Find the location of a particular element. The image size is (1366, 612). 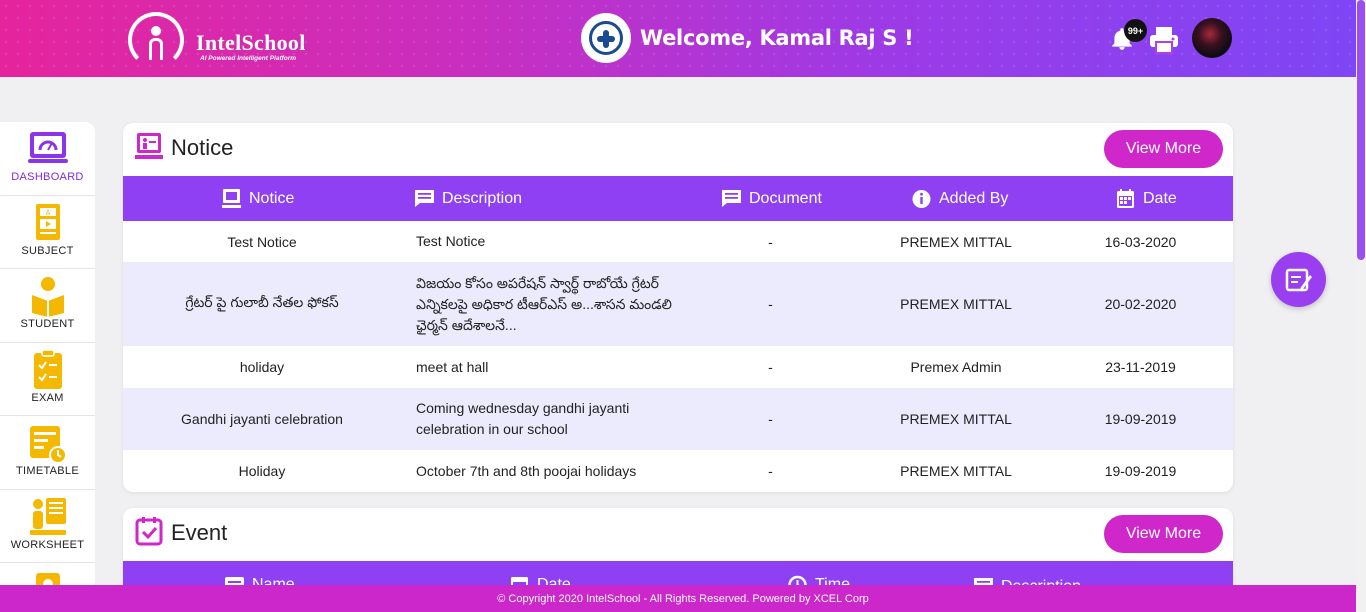

column-header-label: Description is located at coordinates (482, 198).